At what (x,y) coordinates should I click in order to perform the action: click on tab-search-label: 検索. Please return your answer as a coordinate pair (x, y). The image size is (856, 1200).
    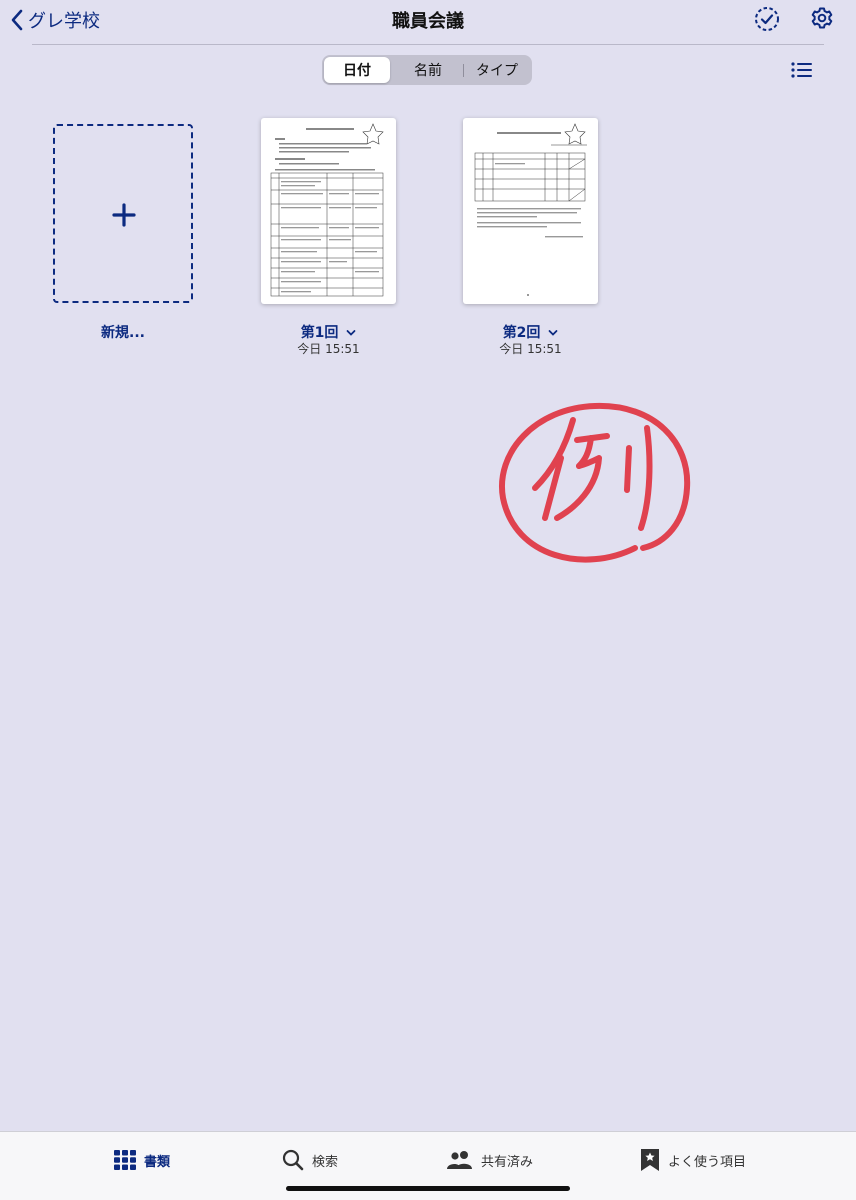
    Looking at the image, I should click on (325, 1162).